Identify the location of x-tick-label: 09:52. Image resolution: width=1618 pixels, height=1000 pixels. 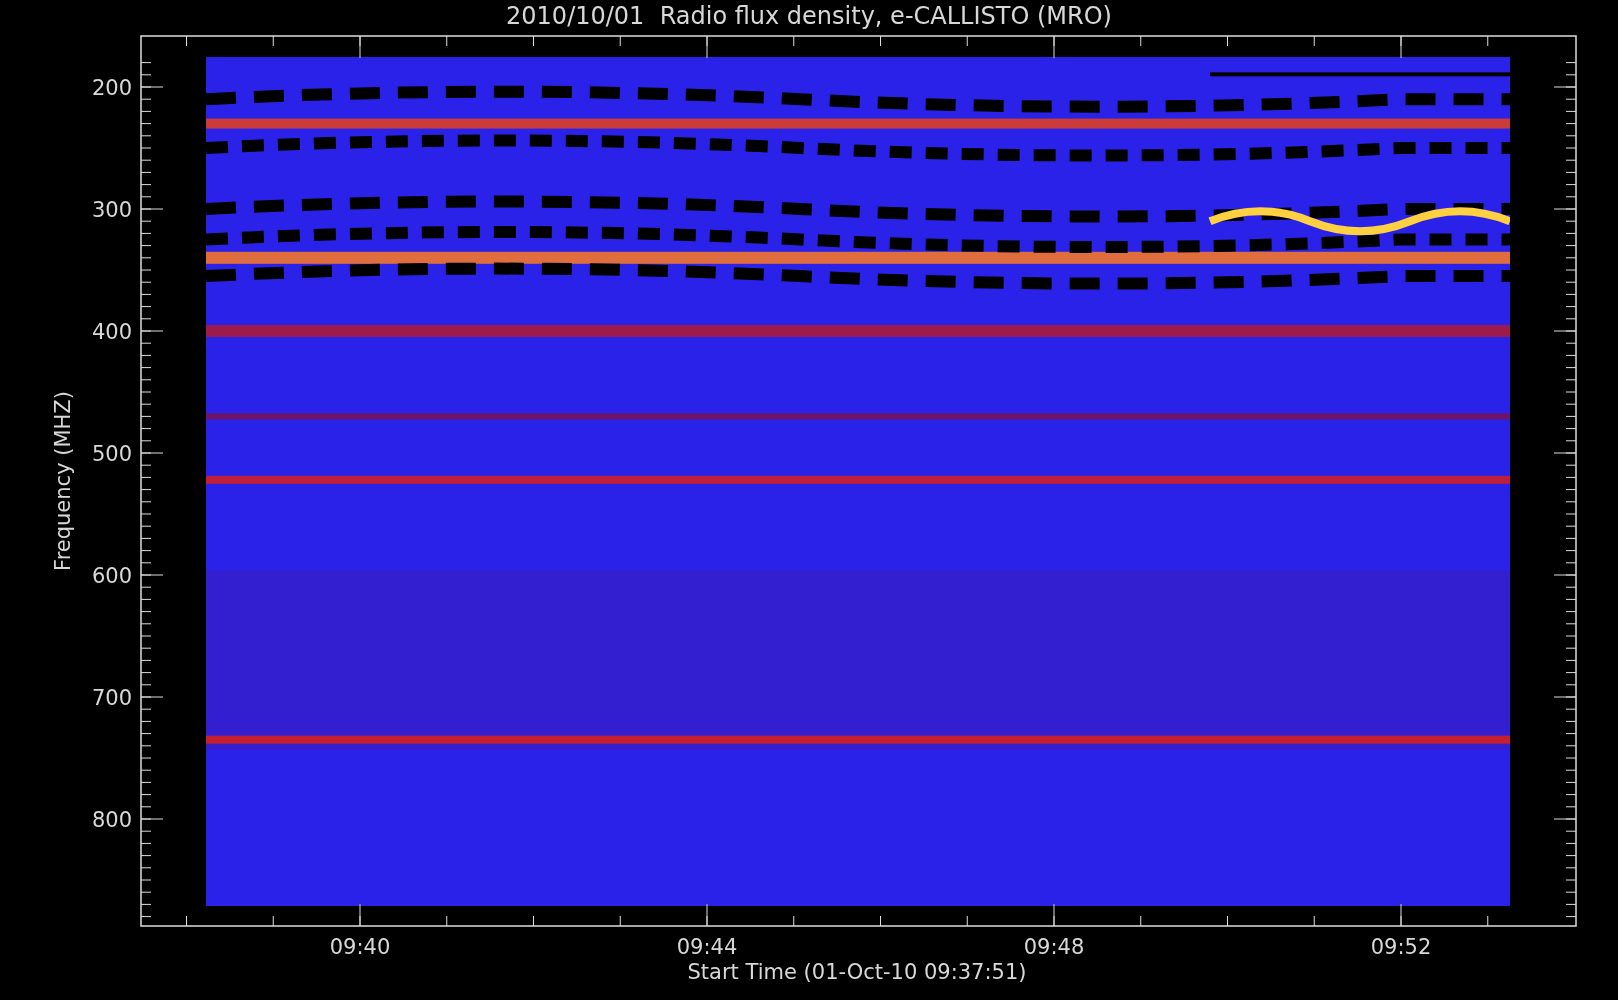
(1401, 947).